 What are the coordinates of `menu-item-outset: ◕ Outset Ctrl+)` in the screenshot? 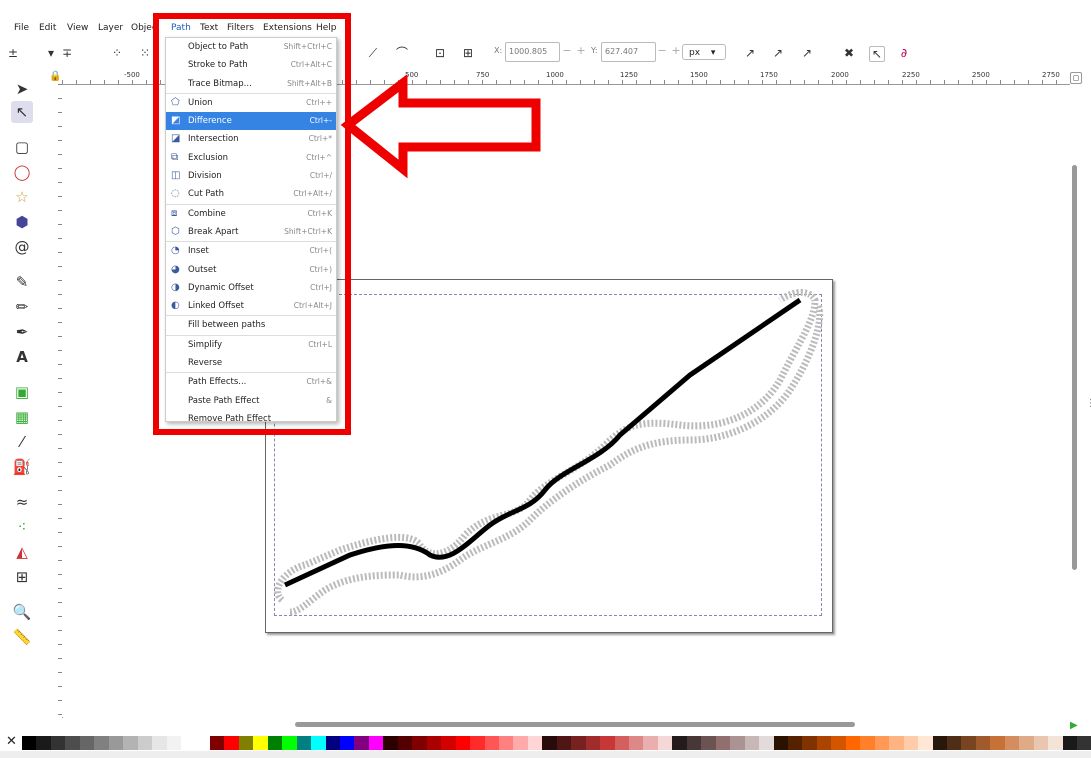 It's located at (251, 270).